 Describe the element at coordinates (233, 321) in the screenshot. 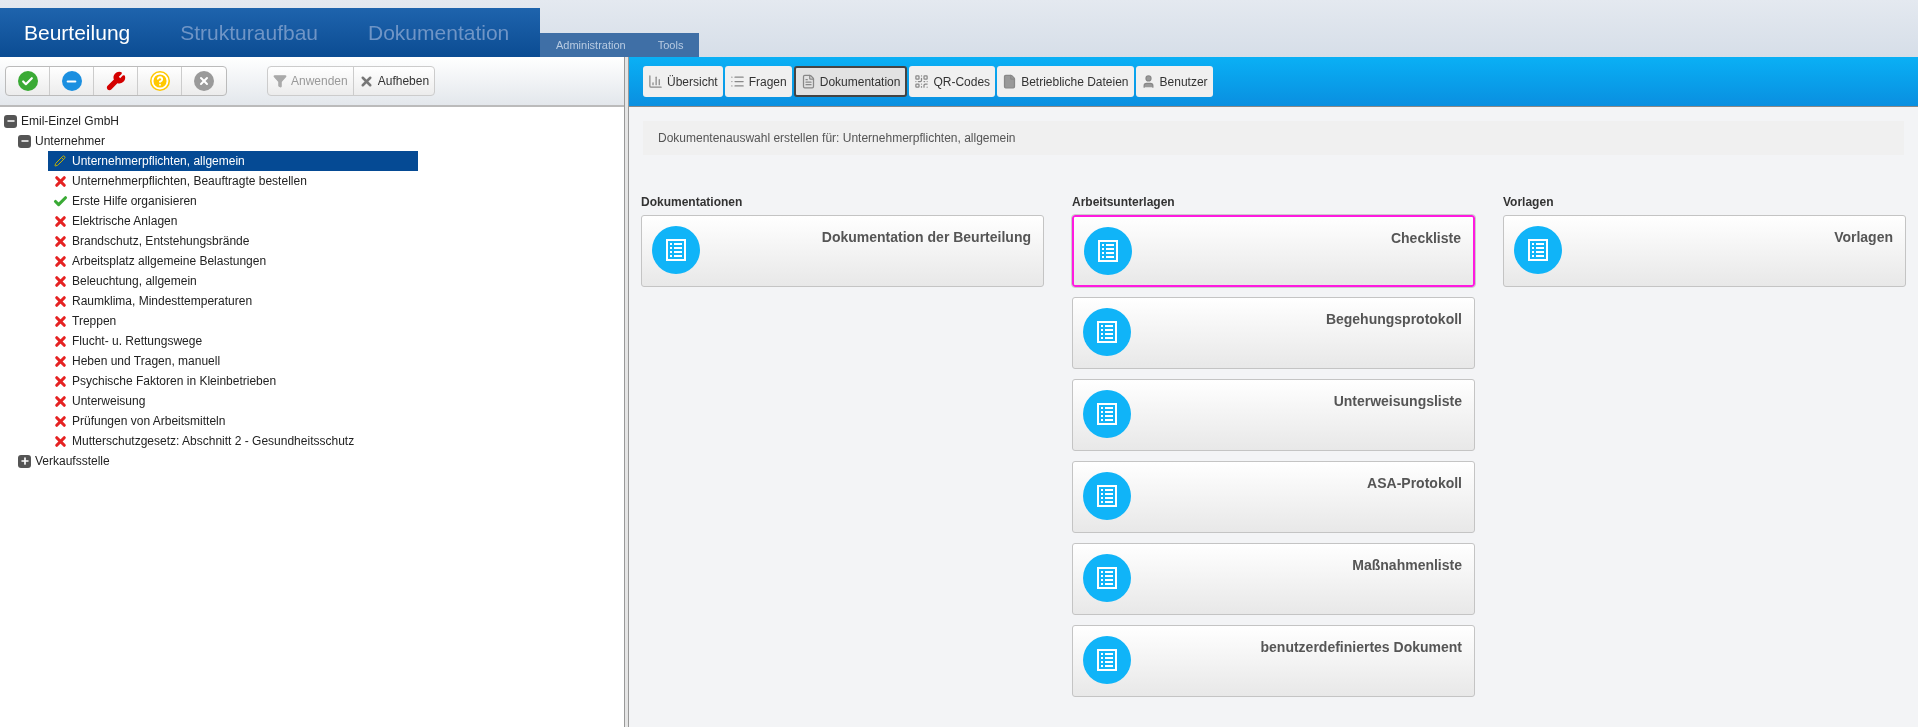

I see `tree-item: Treppen` at that location.